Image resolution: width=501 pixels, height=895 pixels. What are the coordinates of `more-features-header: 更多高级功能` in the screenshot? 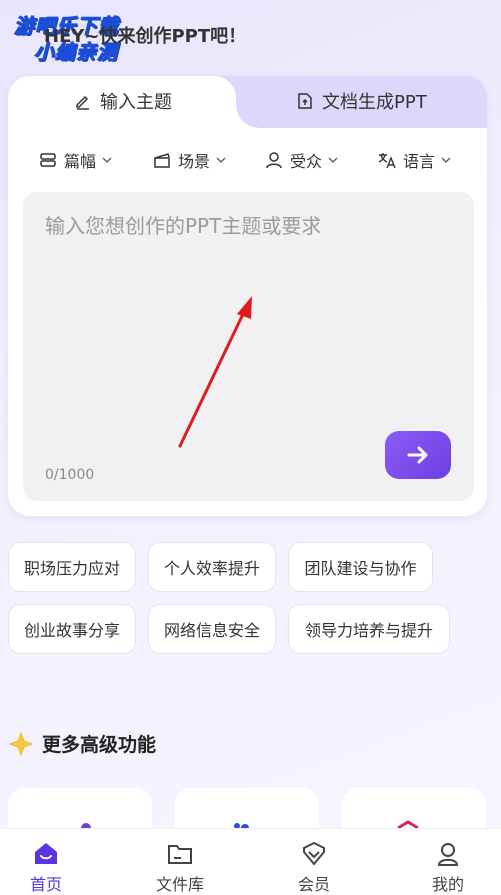 It's located at (82, 743).